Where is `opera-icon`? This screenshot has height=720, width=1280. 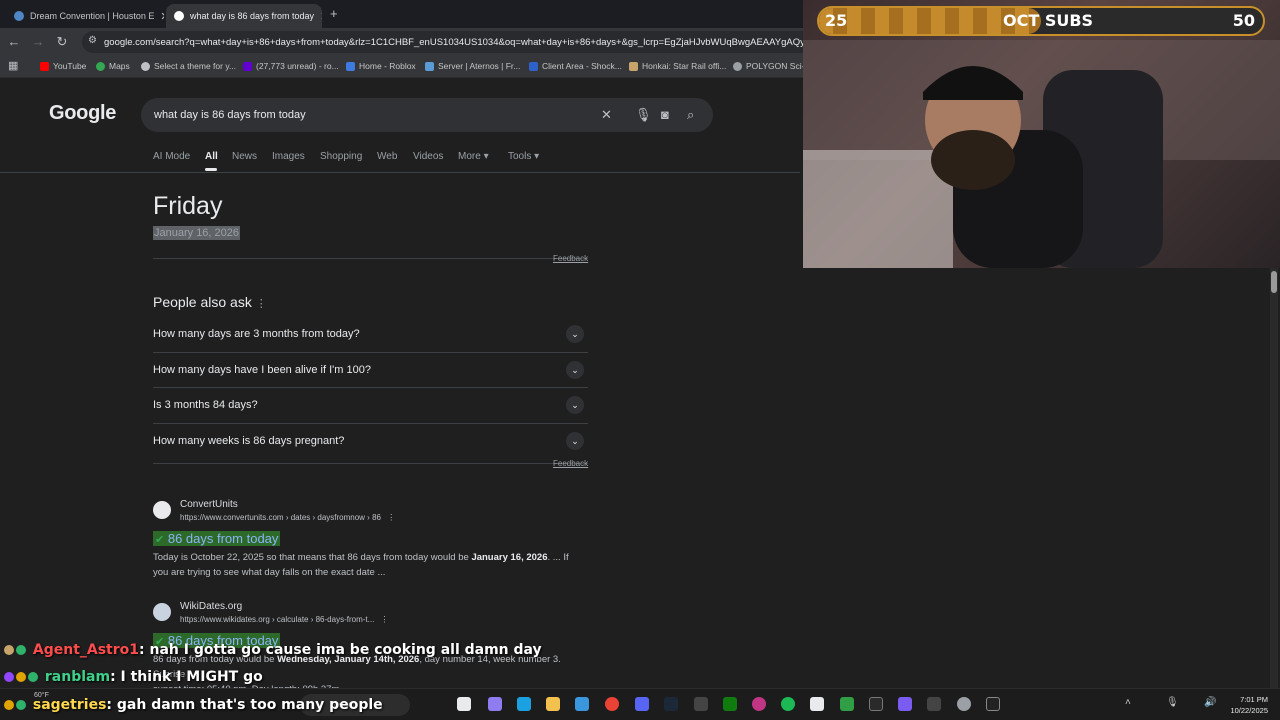 opera-icon is located at coordinates (759, 704).